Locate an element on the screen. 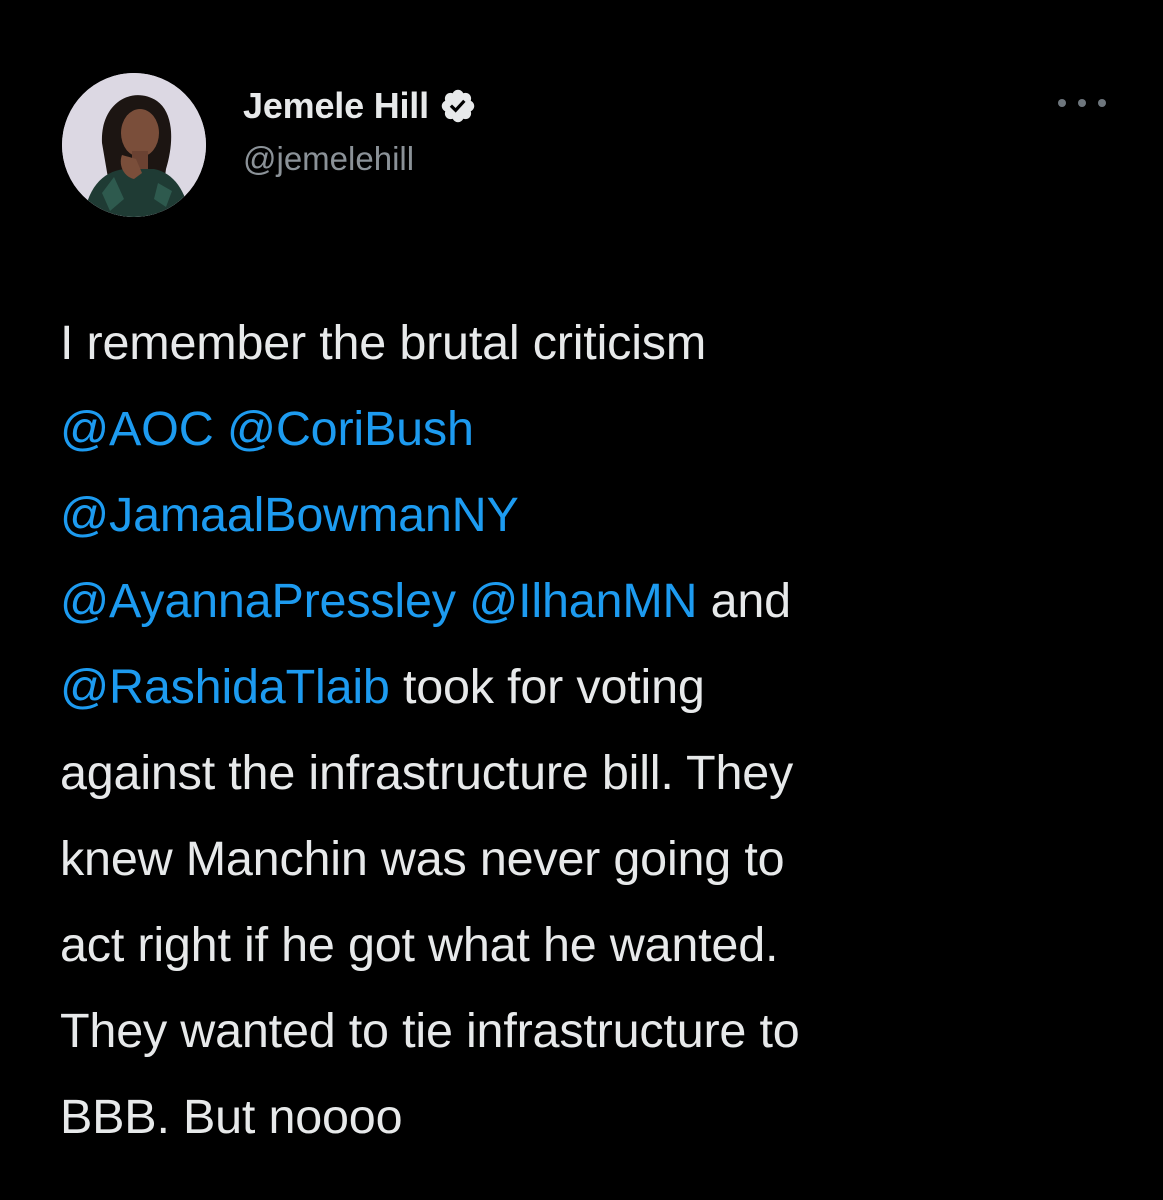 The image size is (1163, 1200). tweet-text-line: @AyannaPressley @IlhanMN and is located at coordinates (590, 601).